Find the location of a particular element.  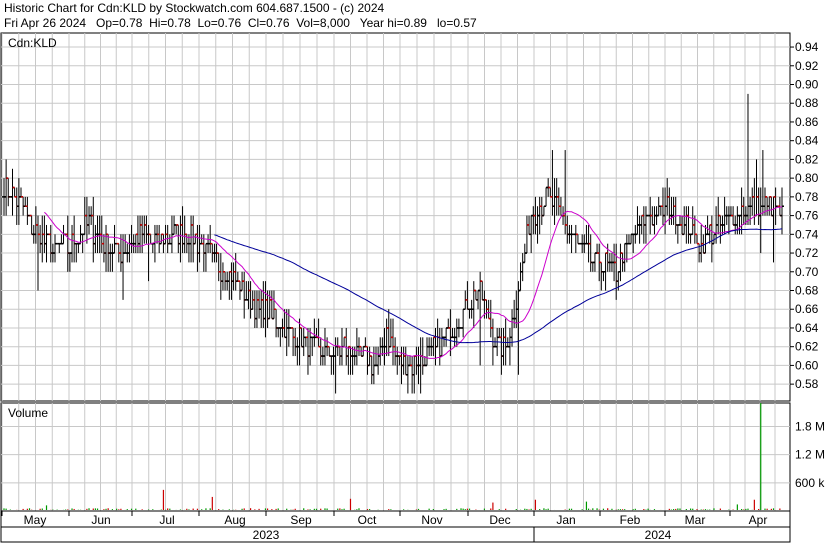

month-label-dec: Dec is located at coordinates (499, 520).